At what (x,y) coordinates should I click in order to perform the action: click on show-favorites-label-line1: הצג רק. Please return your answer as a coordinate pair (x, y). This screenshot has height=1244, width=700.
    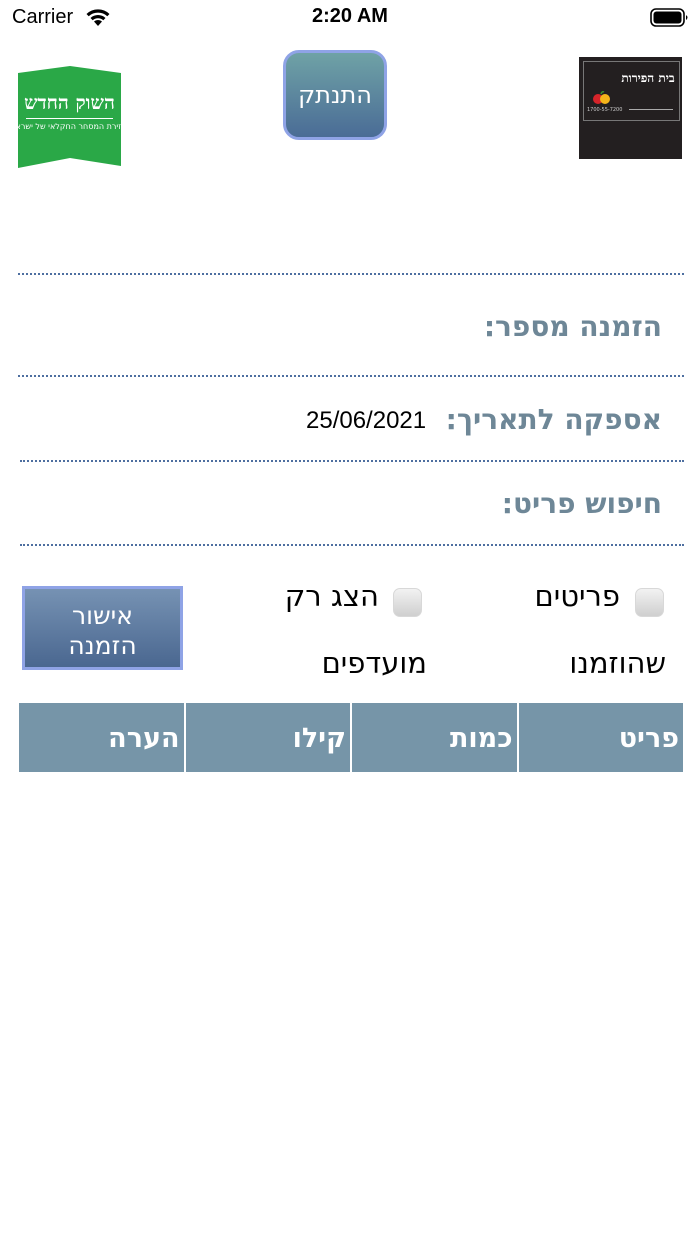
    Looking at the image, I should click on (331, 596).